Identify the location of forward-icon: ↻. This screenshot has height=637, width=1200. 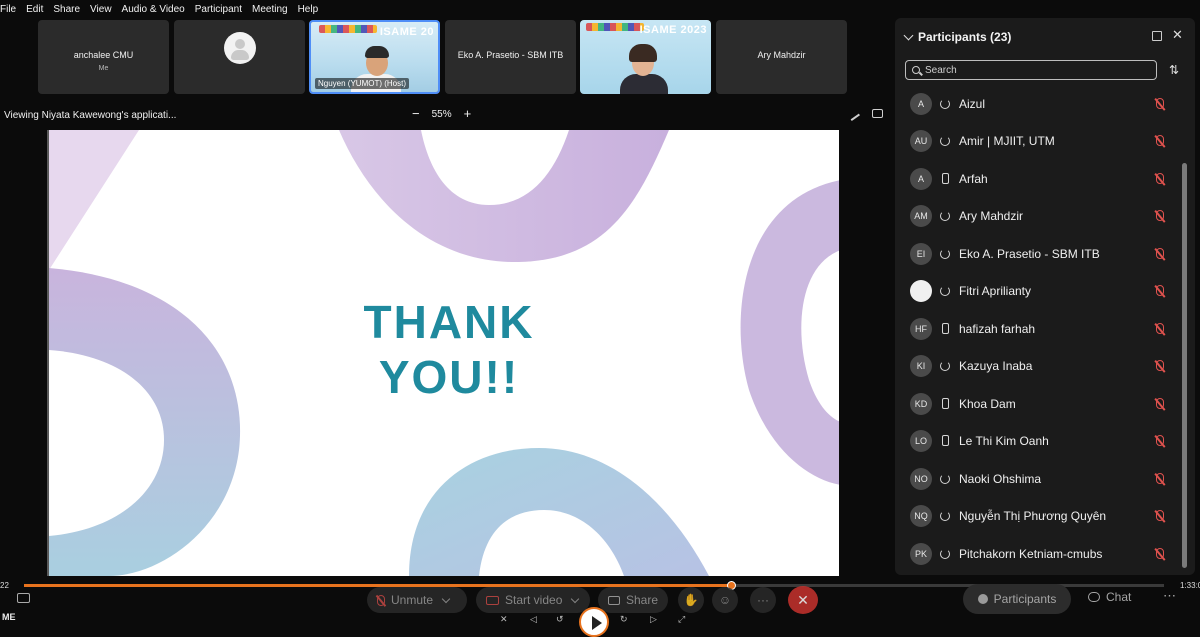
(624, 619).